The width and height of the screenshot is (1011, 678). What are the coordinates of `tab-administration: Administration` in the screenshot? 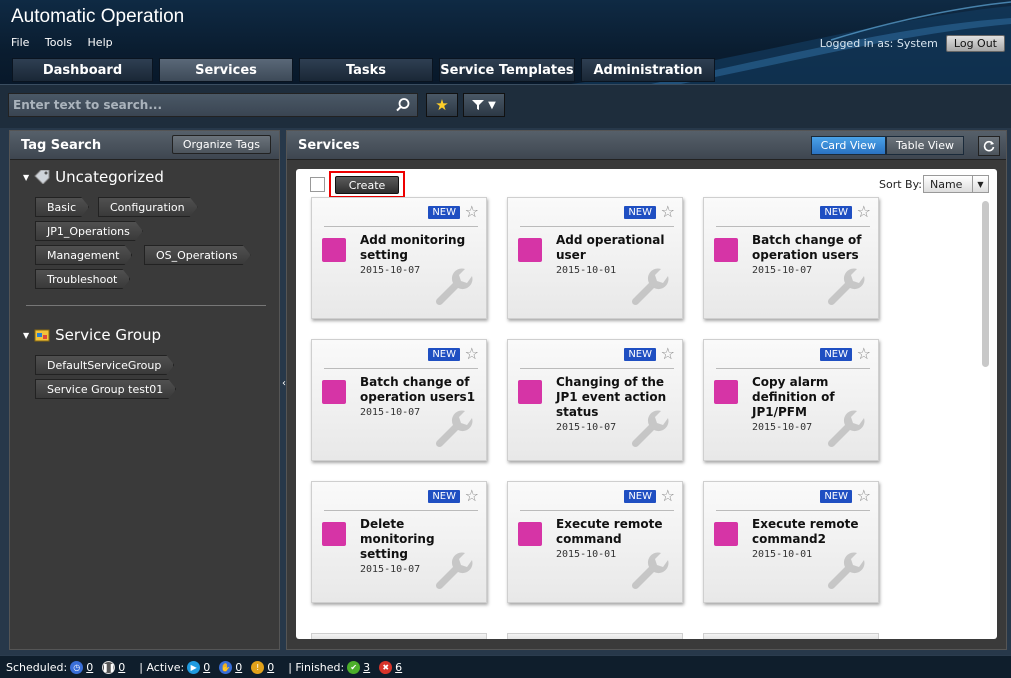 It's located at (648, 70).